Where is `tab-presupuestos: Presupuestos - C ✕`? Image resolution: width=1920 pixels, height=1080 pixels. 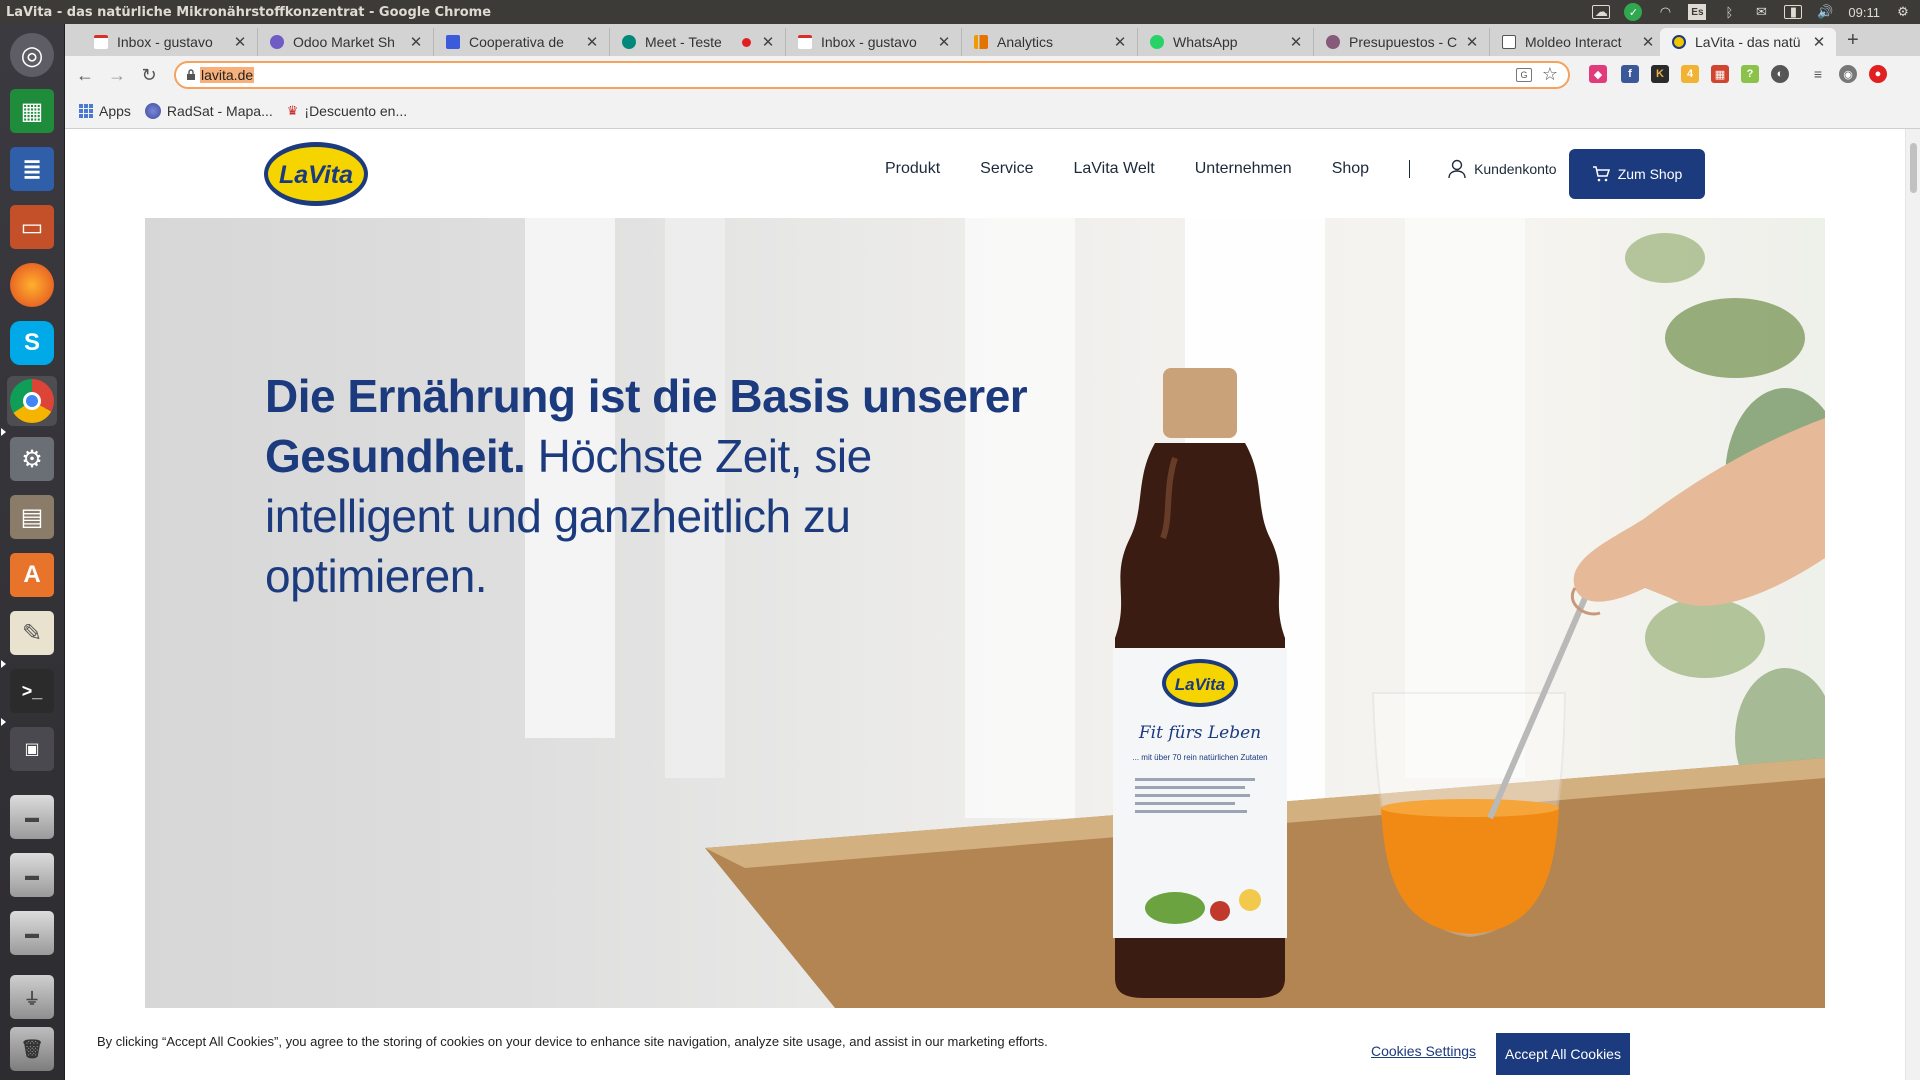 tab-presupuestos: Presupuestos - C ✕ is located at coordinates (1402, 42).